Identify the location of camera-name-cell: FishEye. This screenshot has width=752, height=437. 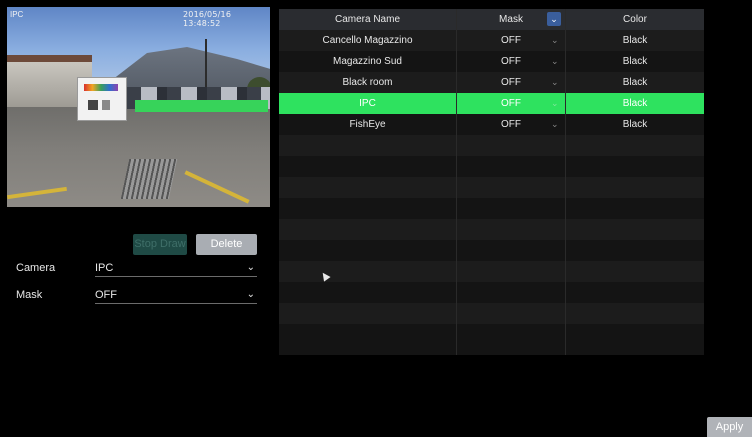
(367, 124).